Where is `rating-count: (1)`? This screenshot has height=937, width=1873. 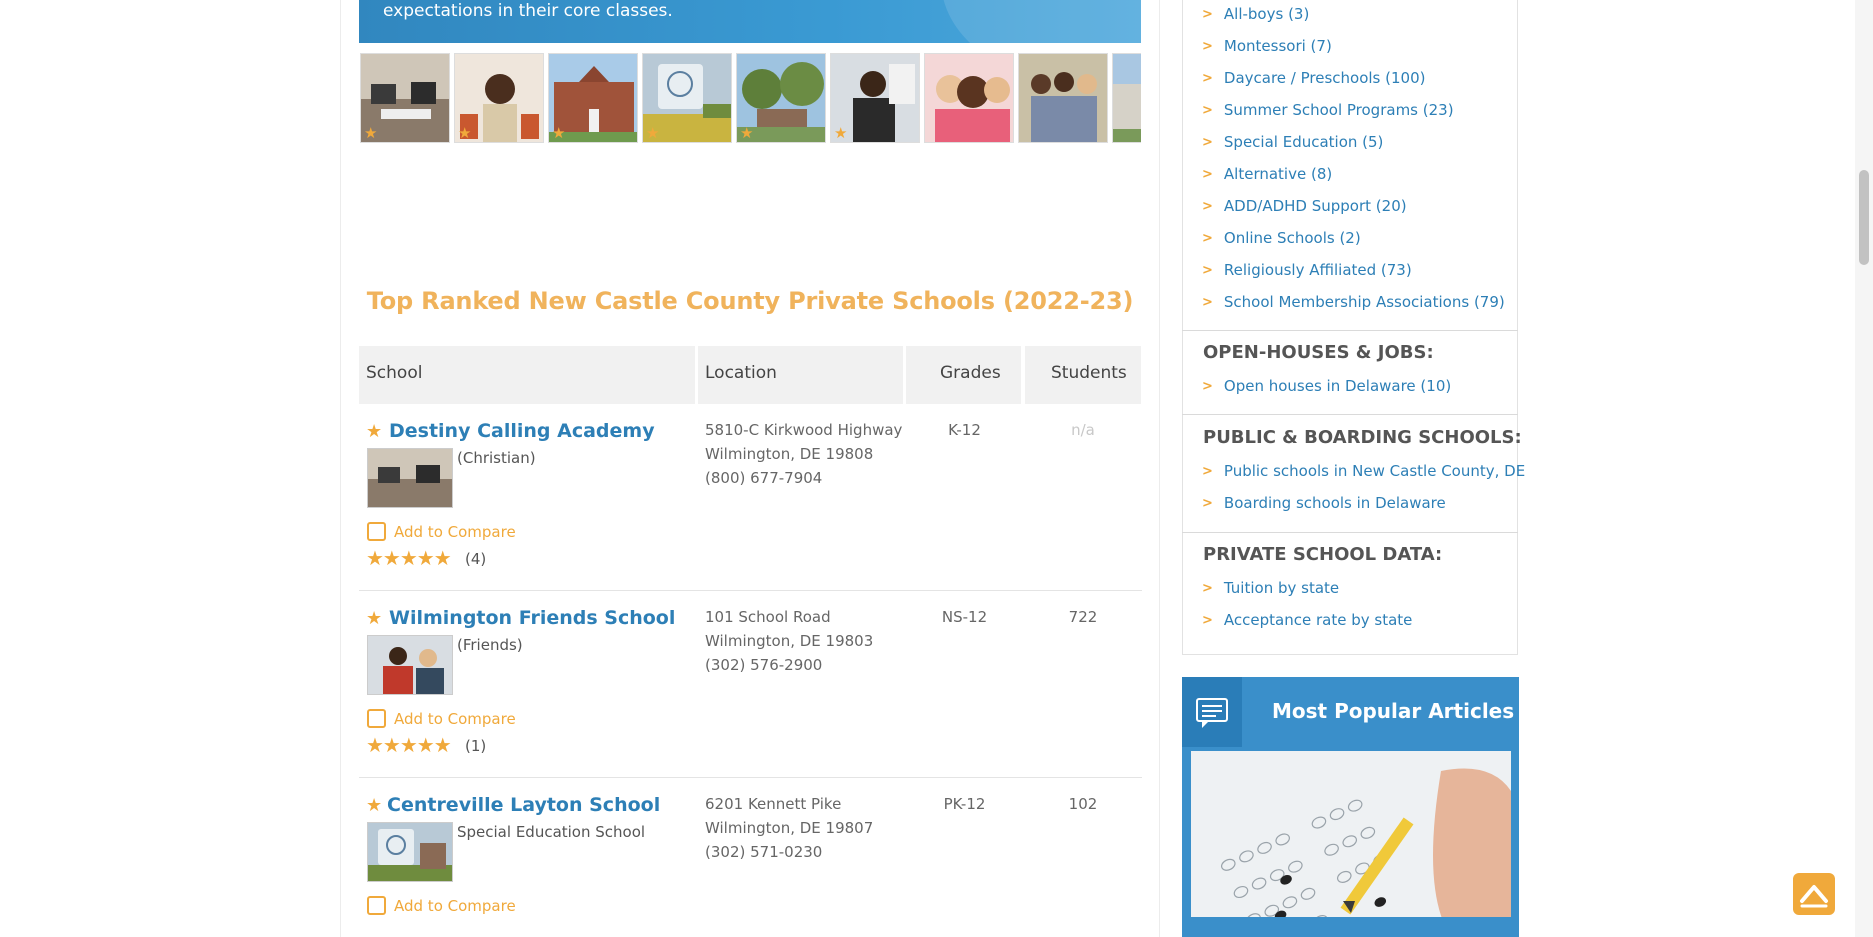
rating-count: (1) is located at coordinates (476, 746).